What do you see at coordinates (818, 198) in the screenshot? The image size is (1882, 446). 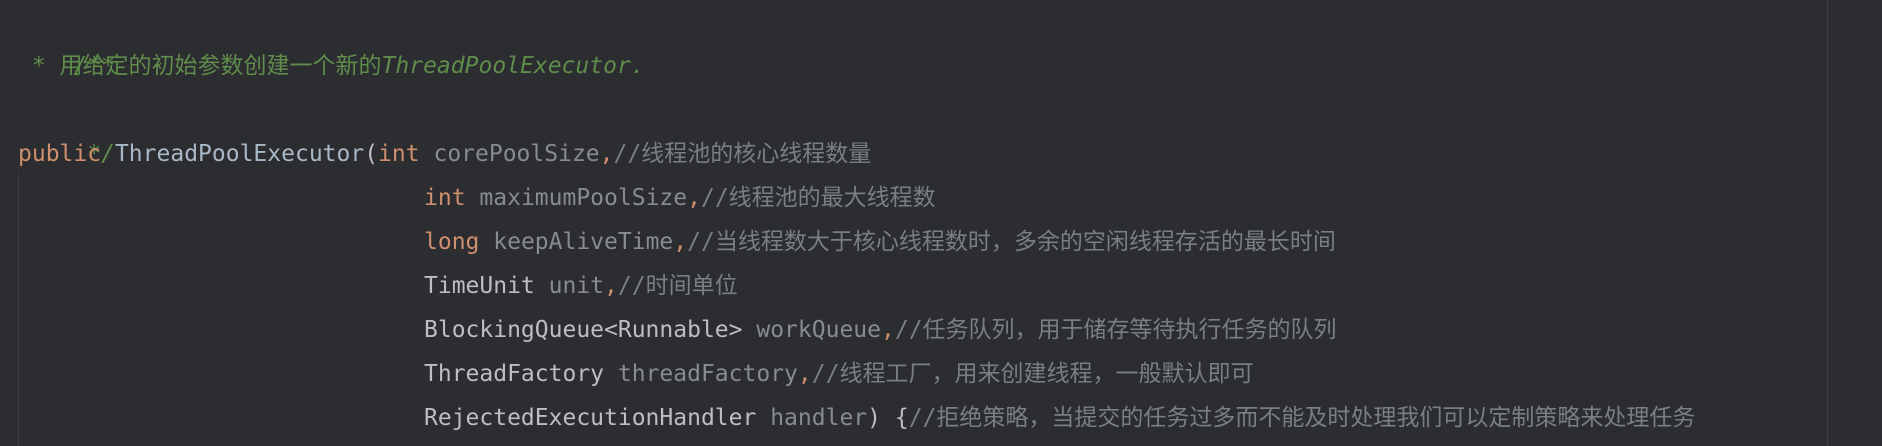 I see `line-comment: //线程池的最大线程数` at bounding box center [818, 198].